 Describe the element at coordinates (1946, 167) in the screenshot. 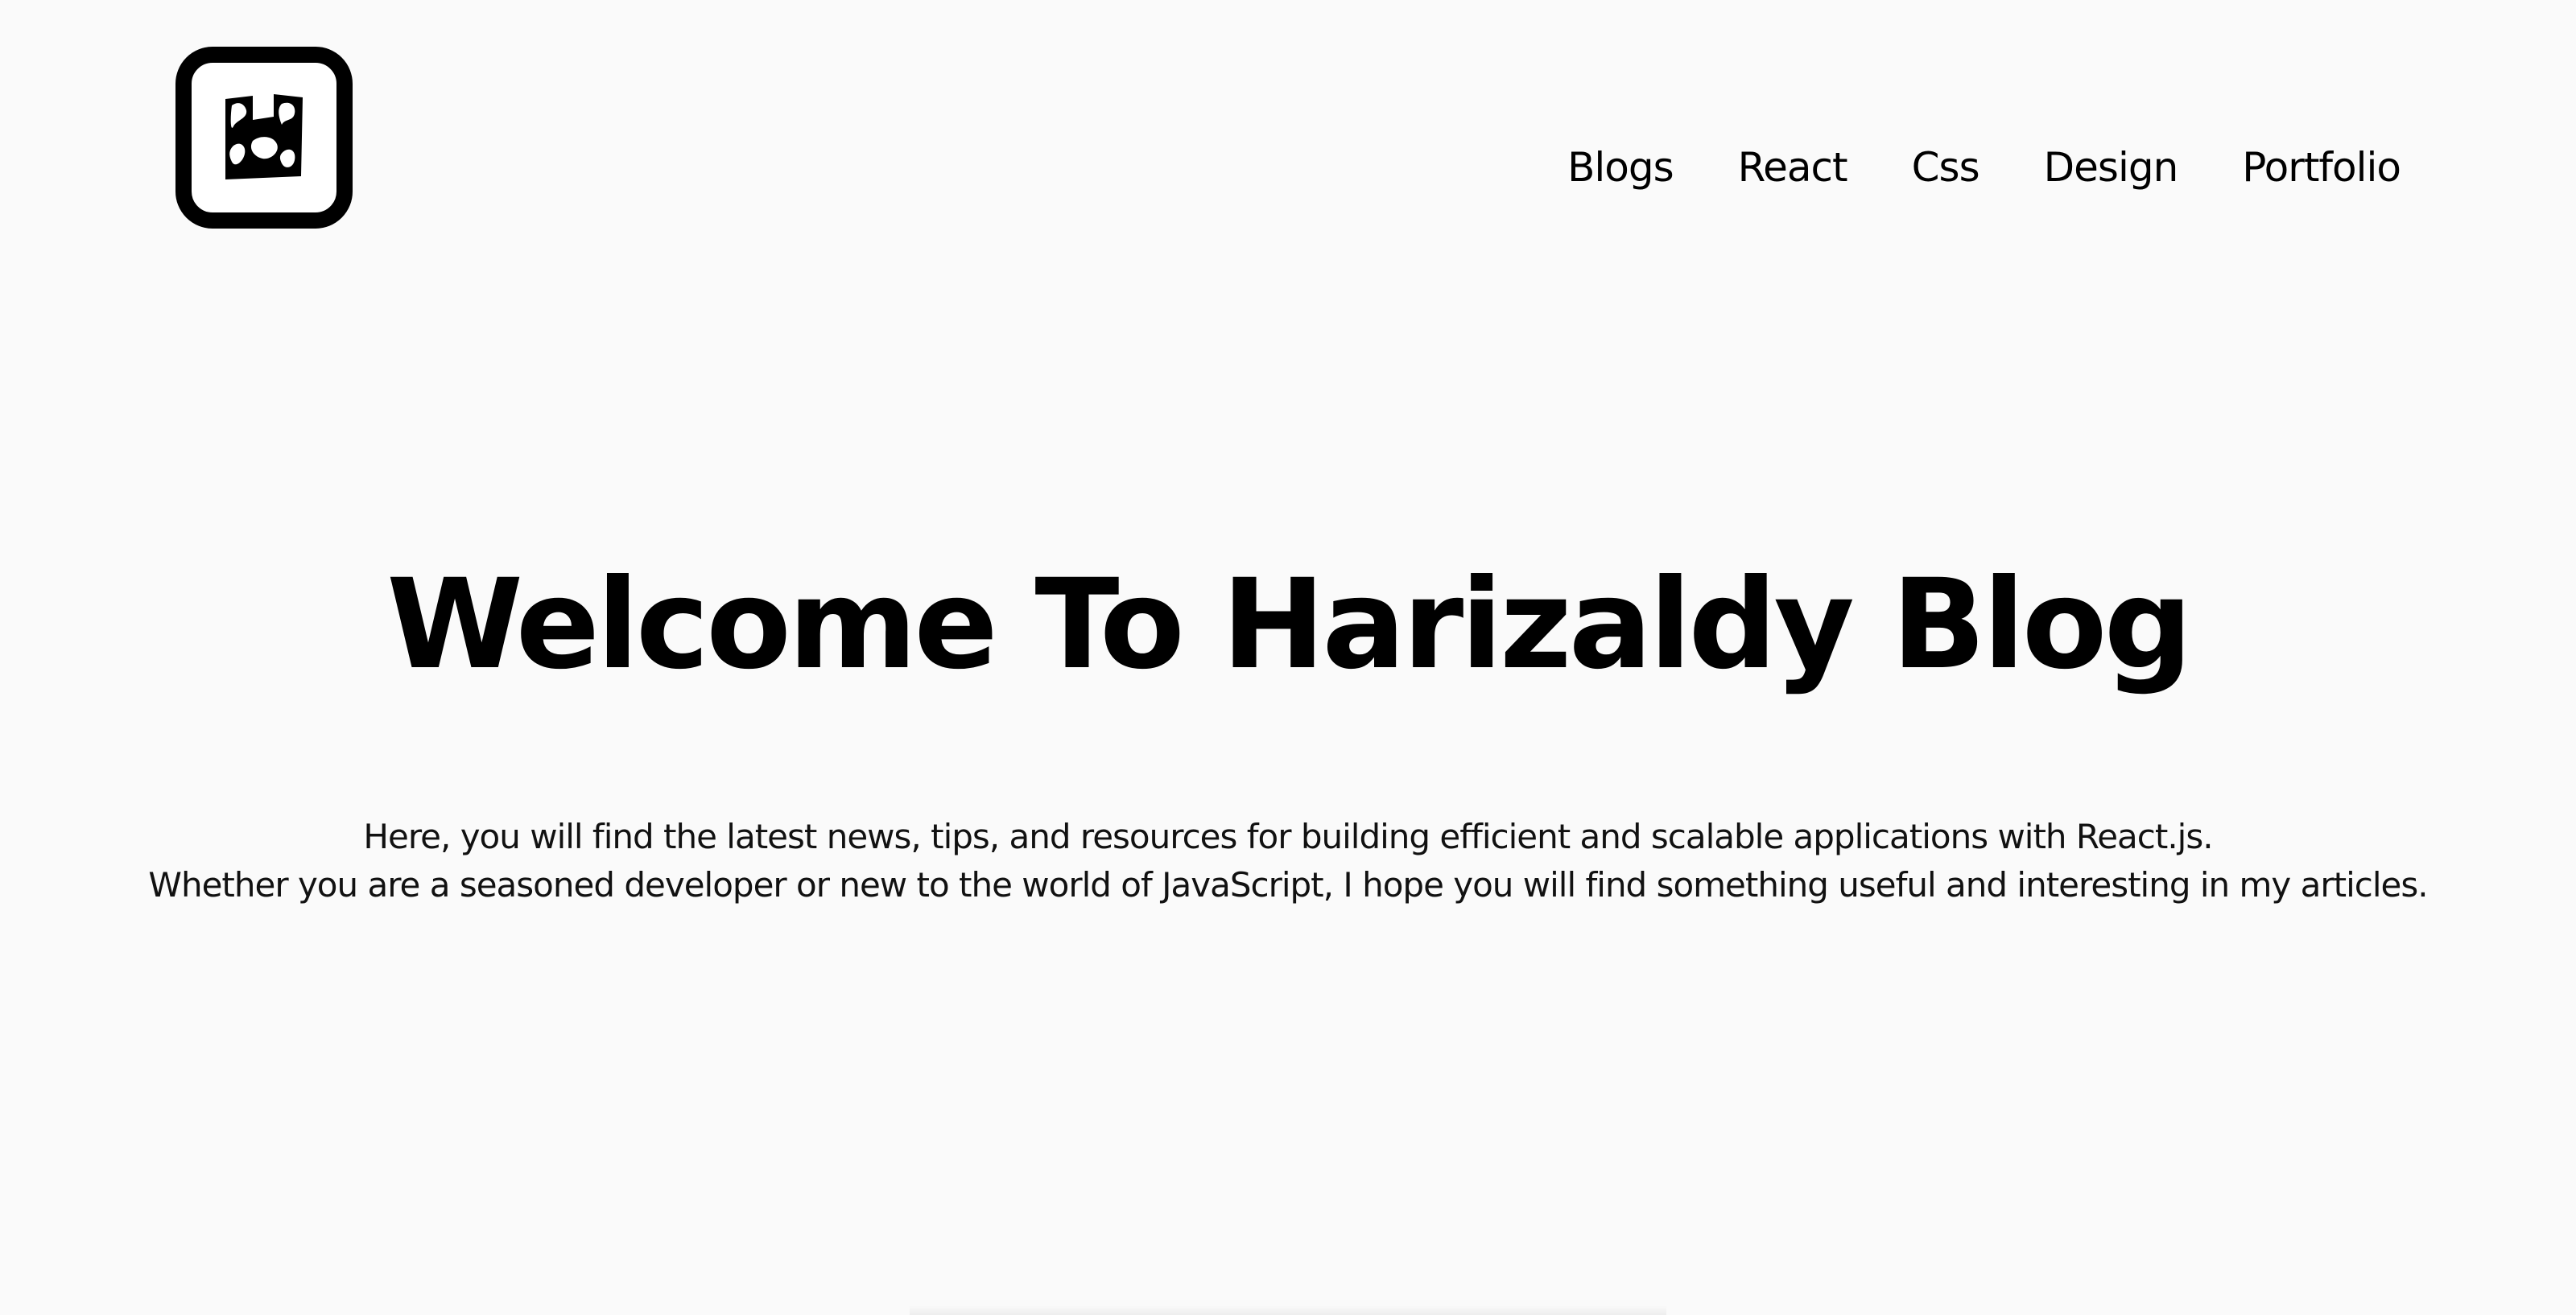

I see `nav-item-css: Css` at that location.